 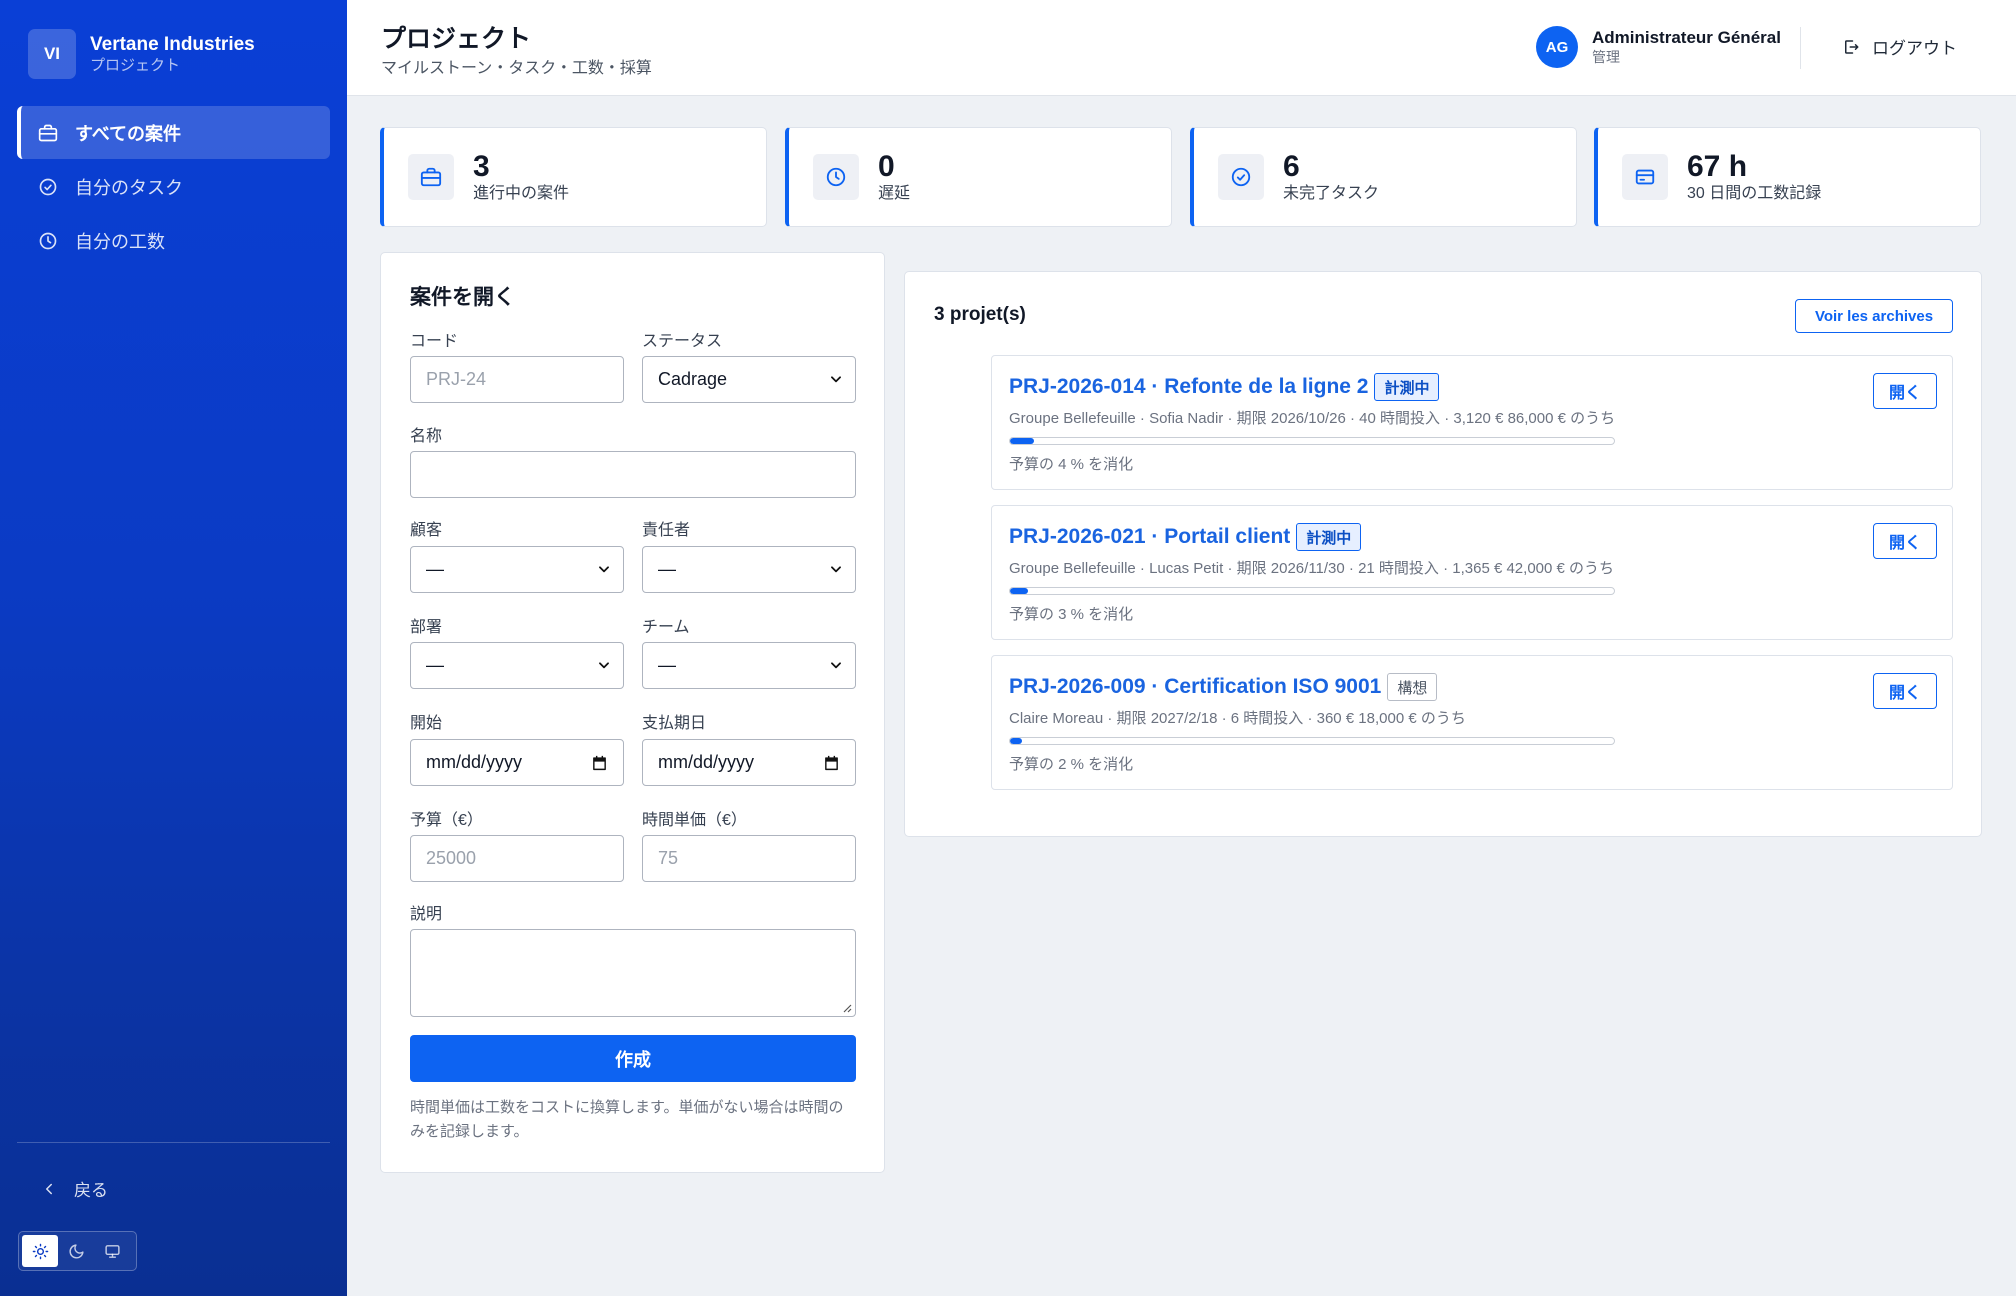 I want to click on brand: VI Vertane Industries プロジェクト, so click(x=141, y=54).